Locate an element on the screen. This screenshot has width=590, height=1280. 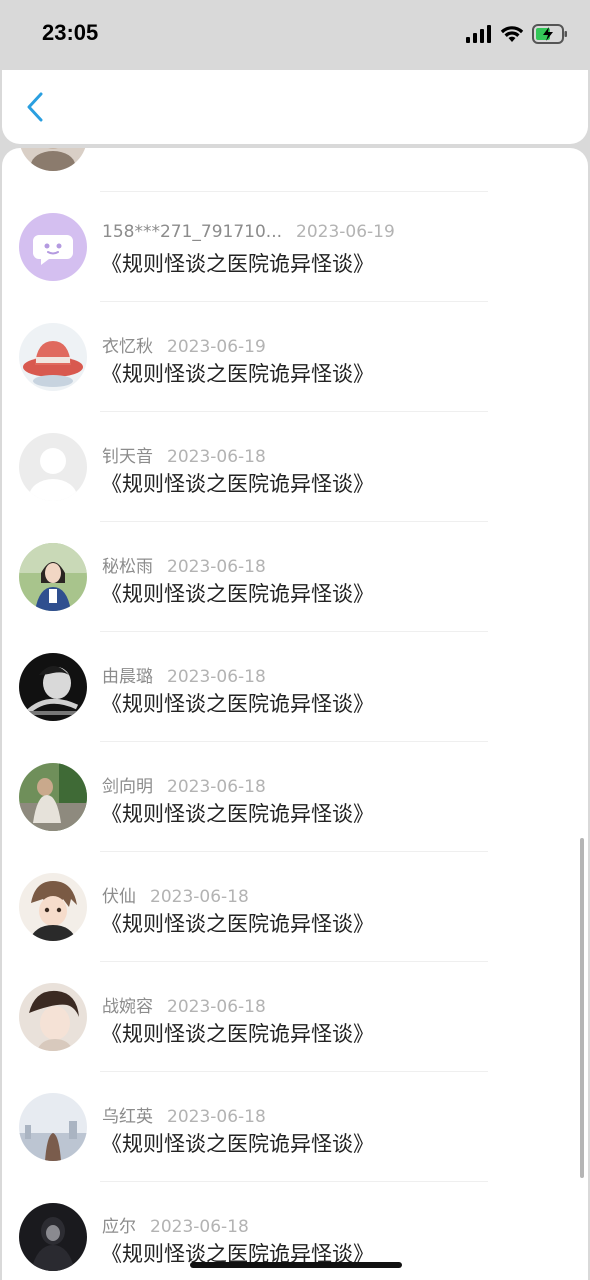
item-meta: 应尔 2023-06-18 is located at coordinates (175, 1224).